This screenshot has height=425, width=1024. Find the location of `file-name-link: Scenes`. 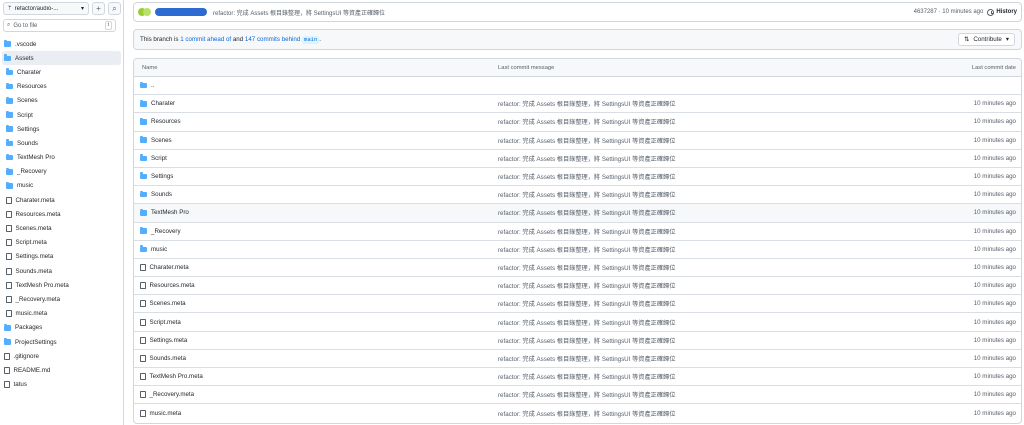

file-name-link: Scenes is located at coordinates (161, 140).